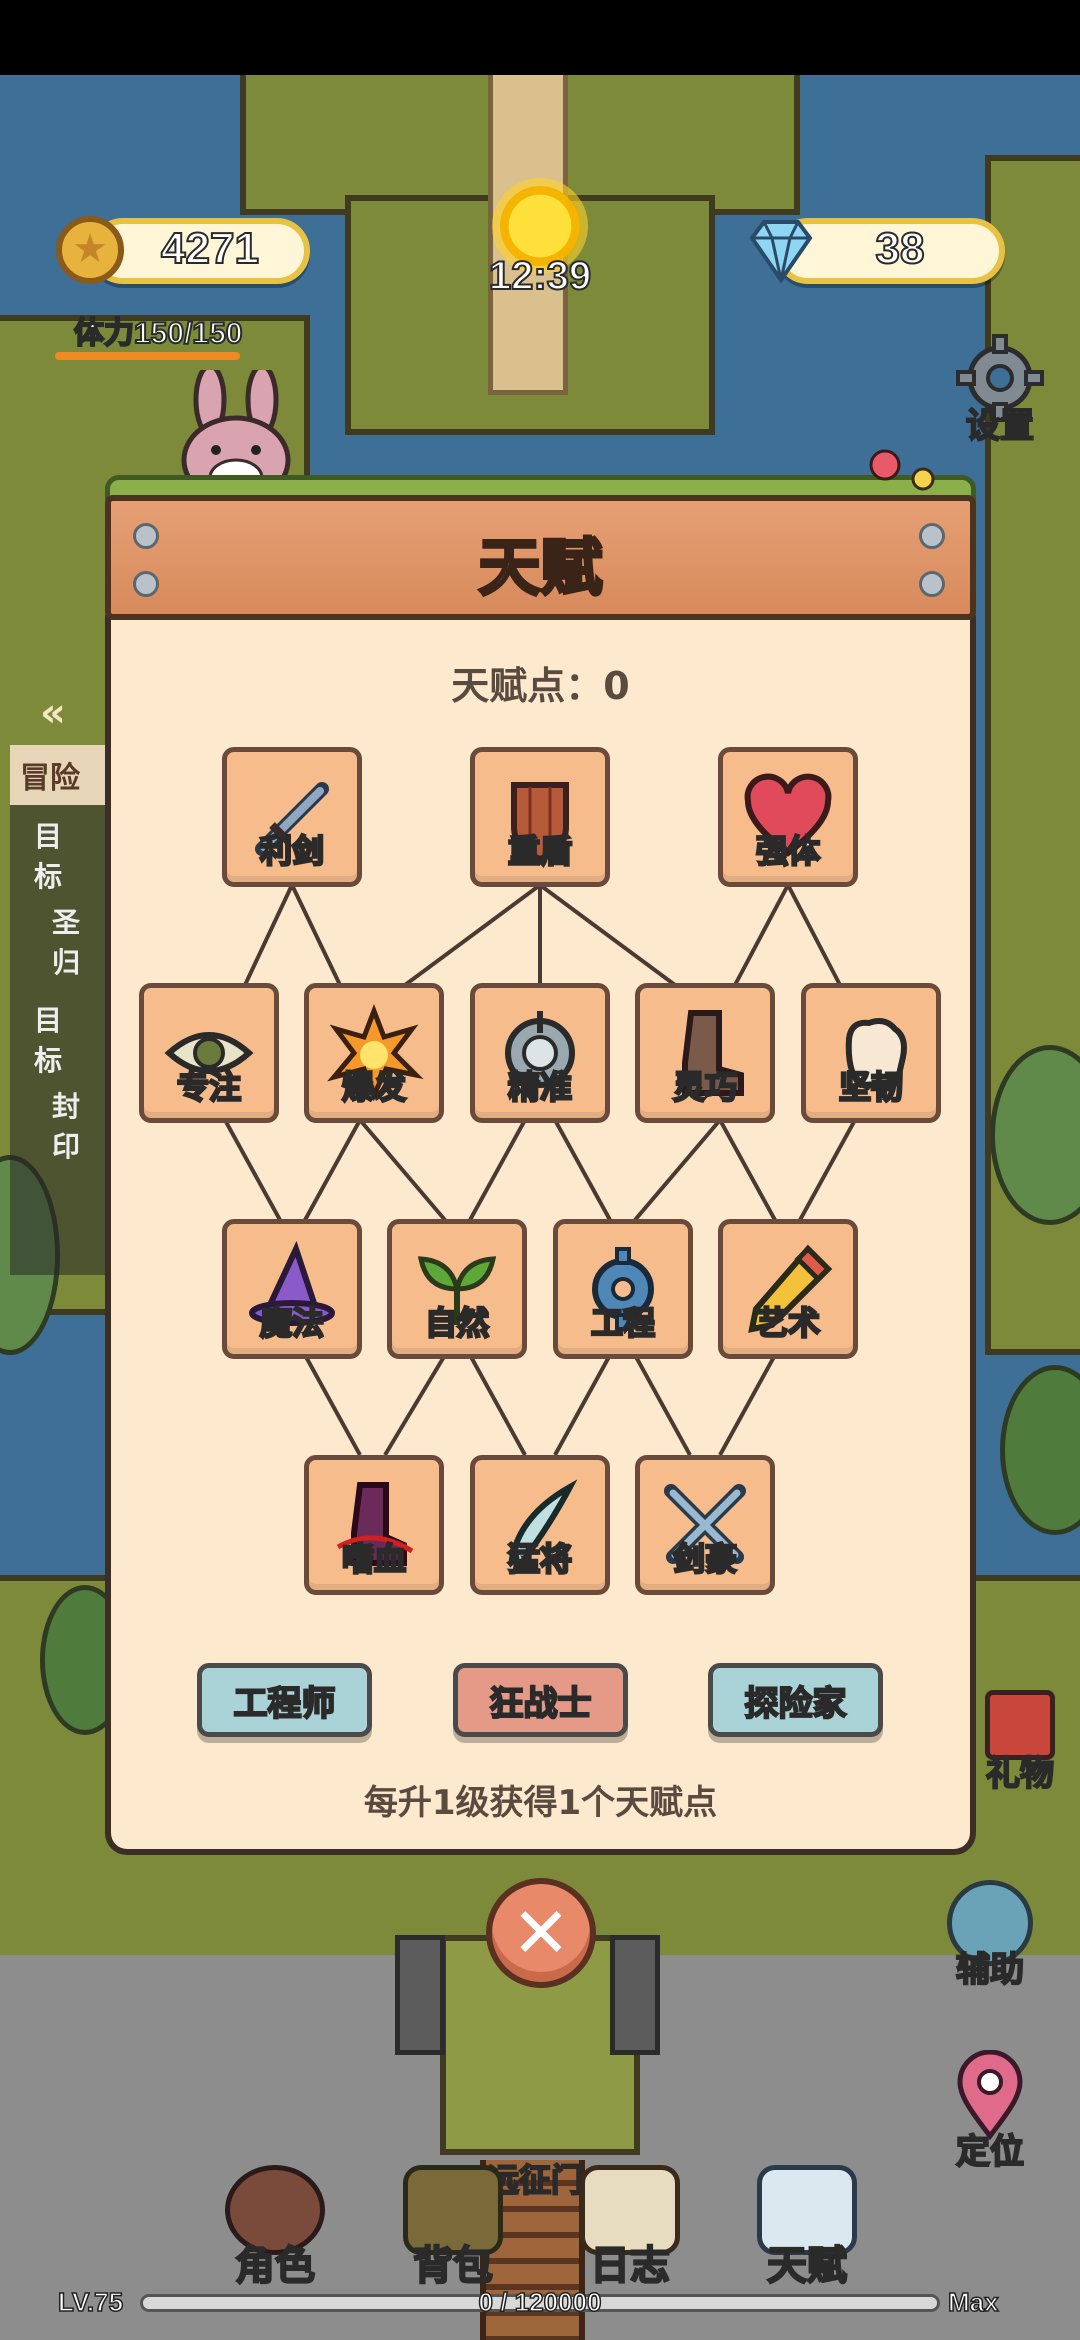 This screenshot has height=2340, width=1080. Describe the element at coordinates (540, 37) in the screenshot. I see `status-bar` at that location.